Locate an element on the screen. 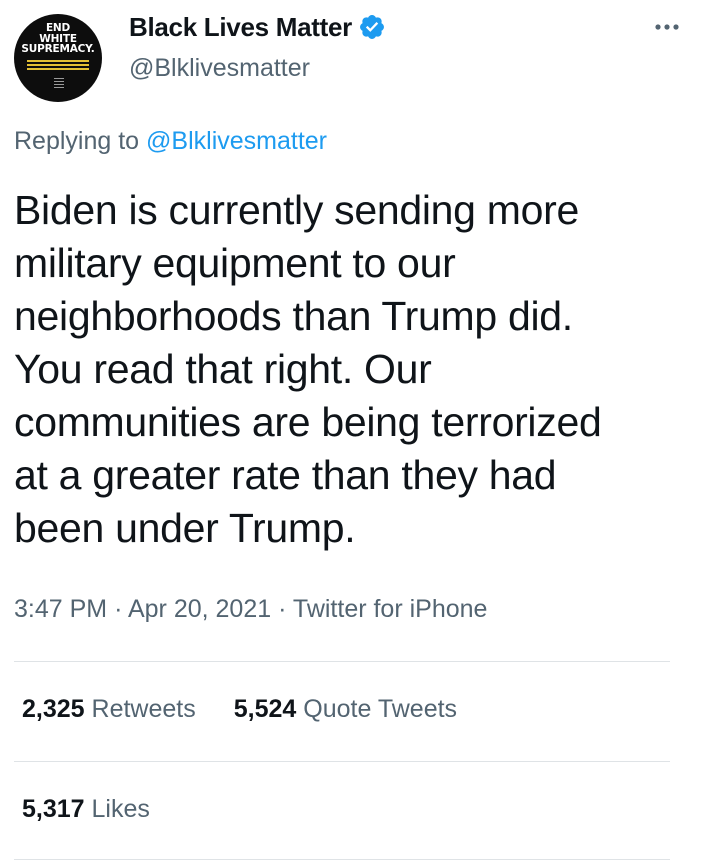 The height and width of the screenshot is (863, 702). avatar-stripes is located at coordinates (58, 66).